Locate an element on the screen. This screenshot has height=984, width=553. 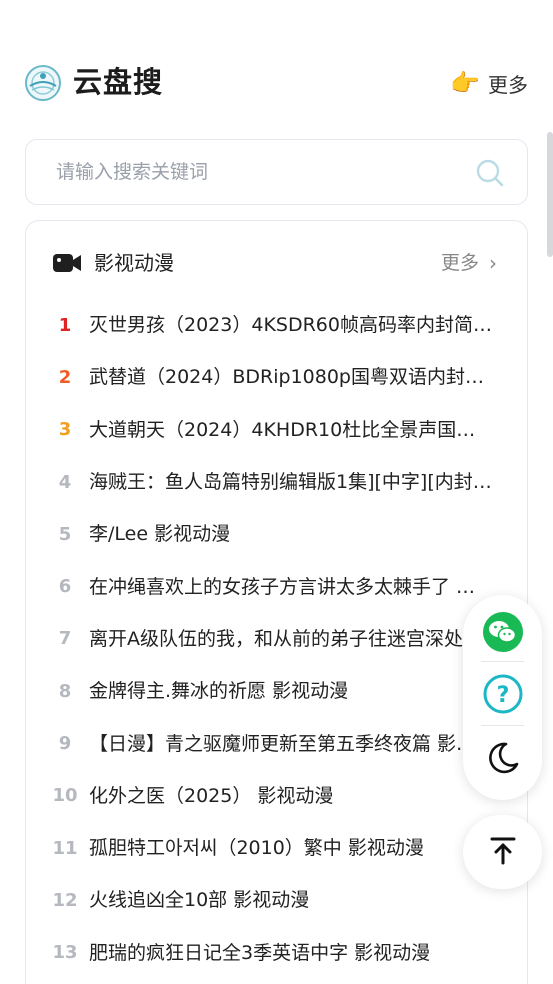
list-item: 3 大道朝天（2024）4KHDR10杜比全景声国语中字 影视动漫 is located at coordinates (276, 430).